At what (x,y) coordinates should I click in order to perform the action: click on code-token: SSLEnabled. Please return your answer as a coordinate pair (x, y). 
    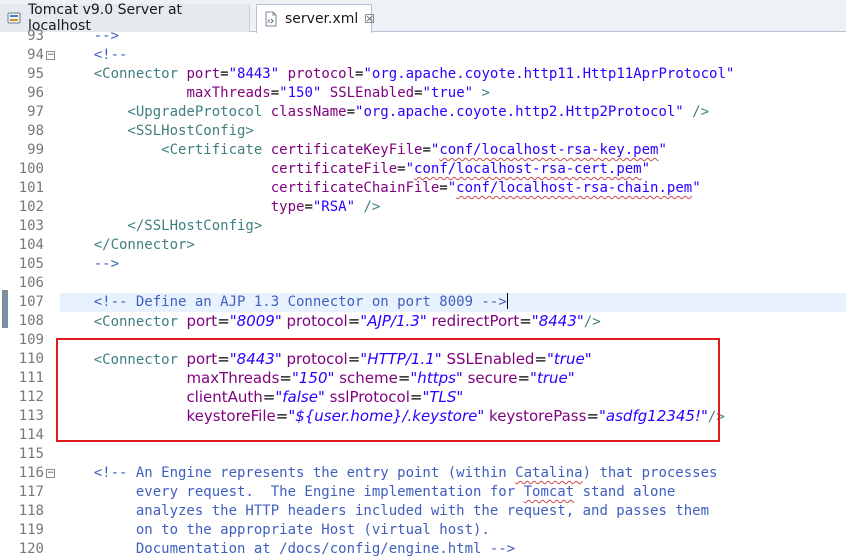
    Looking at the image, I should click on (372, 93).